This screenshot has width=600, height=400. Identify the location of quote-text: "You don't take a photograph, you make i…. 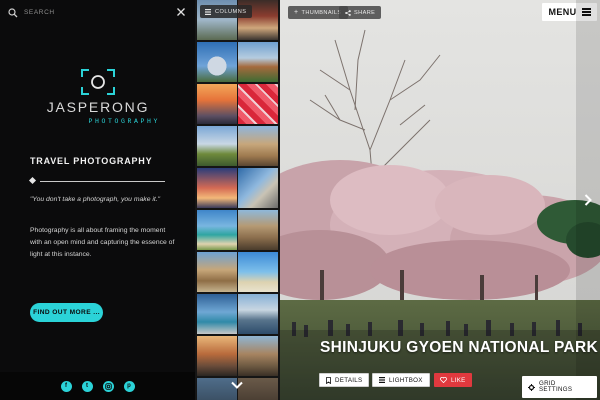
(95, 199).